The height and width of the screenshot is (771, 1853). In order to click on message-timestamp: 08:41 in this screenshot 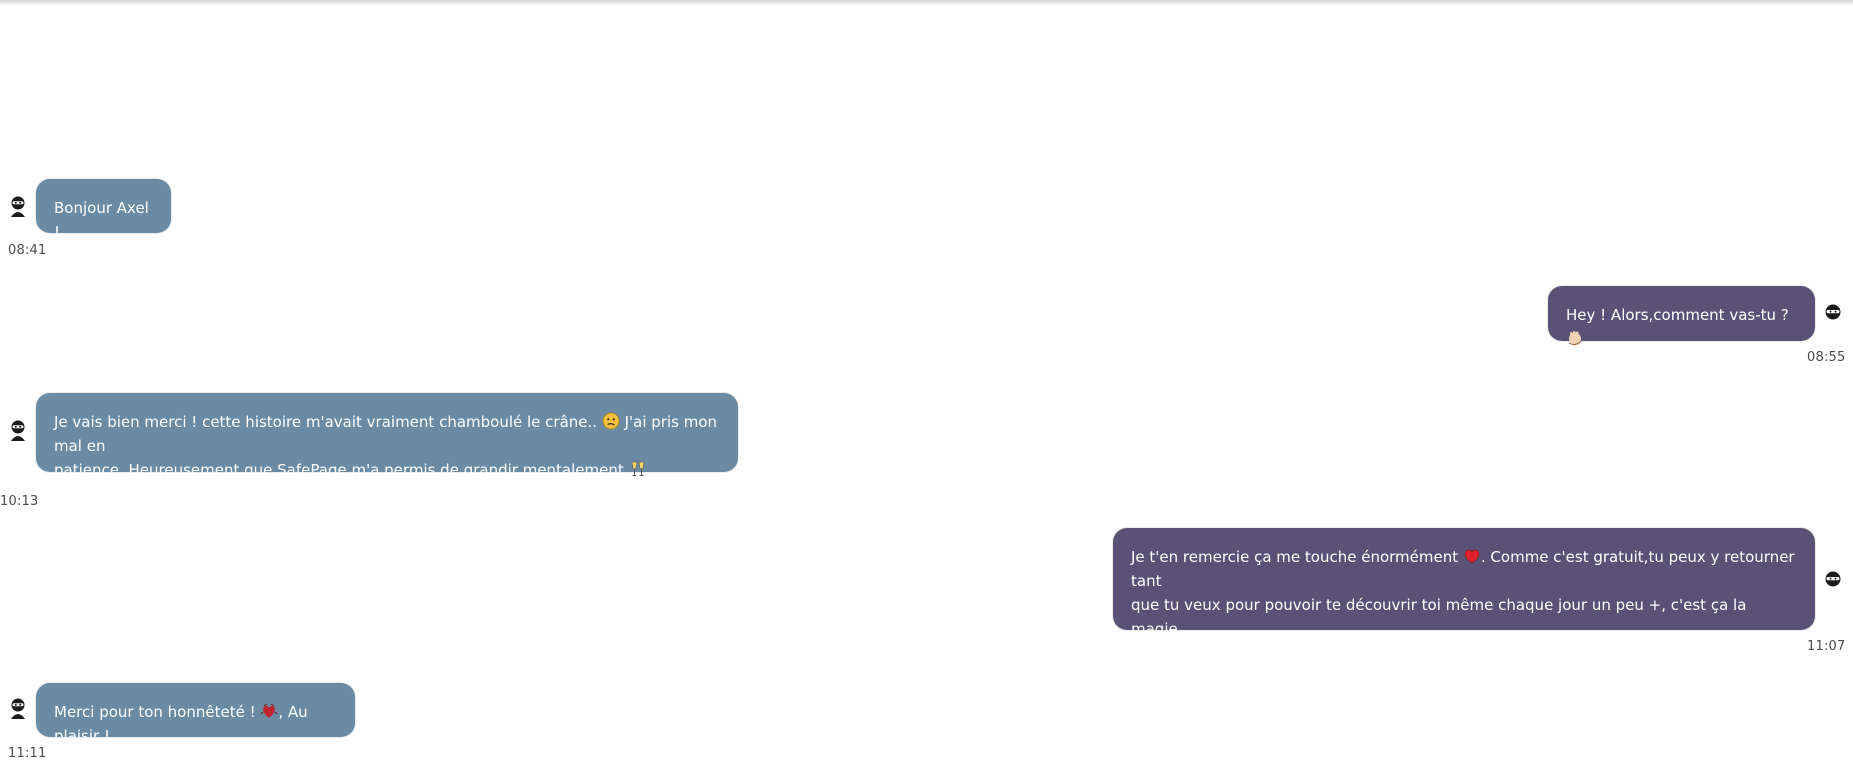, I will do `click(27, 250)`.